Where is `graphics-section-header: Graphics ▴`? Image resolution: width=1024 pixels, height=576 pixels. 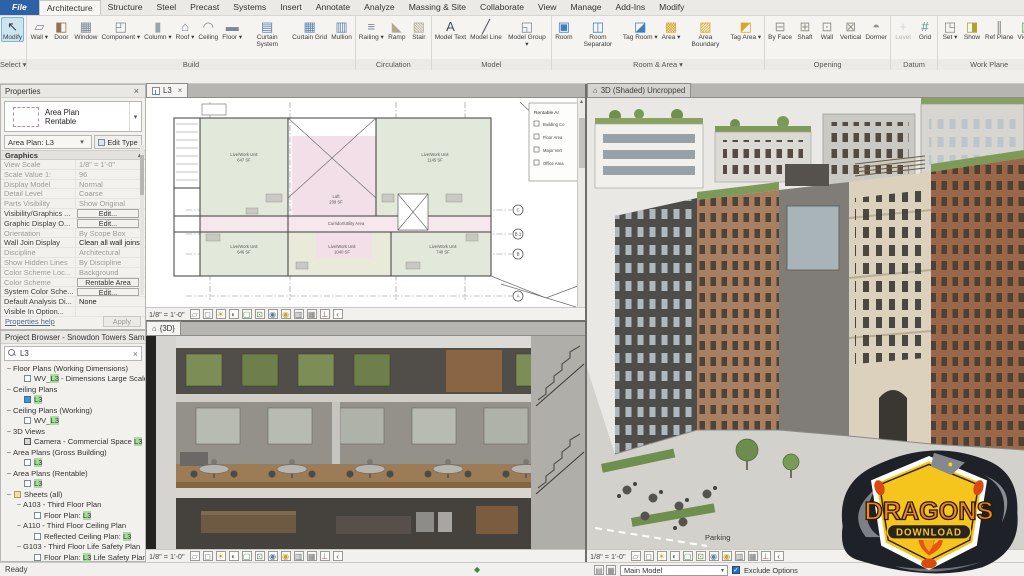
graphics-section-header: Graphics ▴ is located at coordinates (73, 155).